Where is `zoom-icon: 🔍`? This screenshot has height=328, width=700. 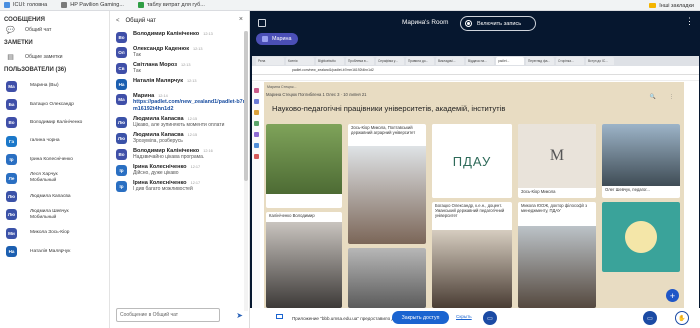 zoom-icon: 🔍 is located at coordinates (653, 97).